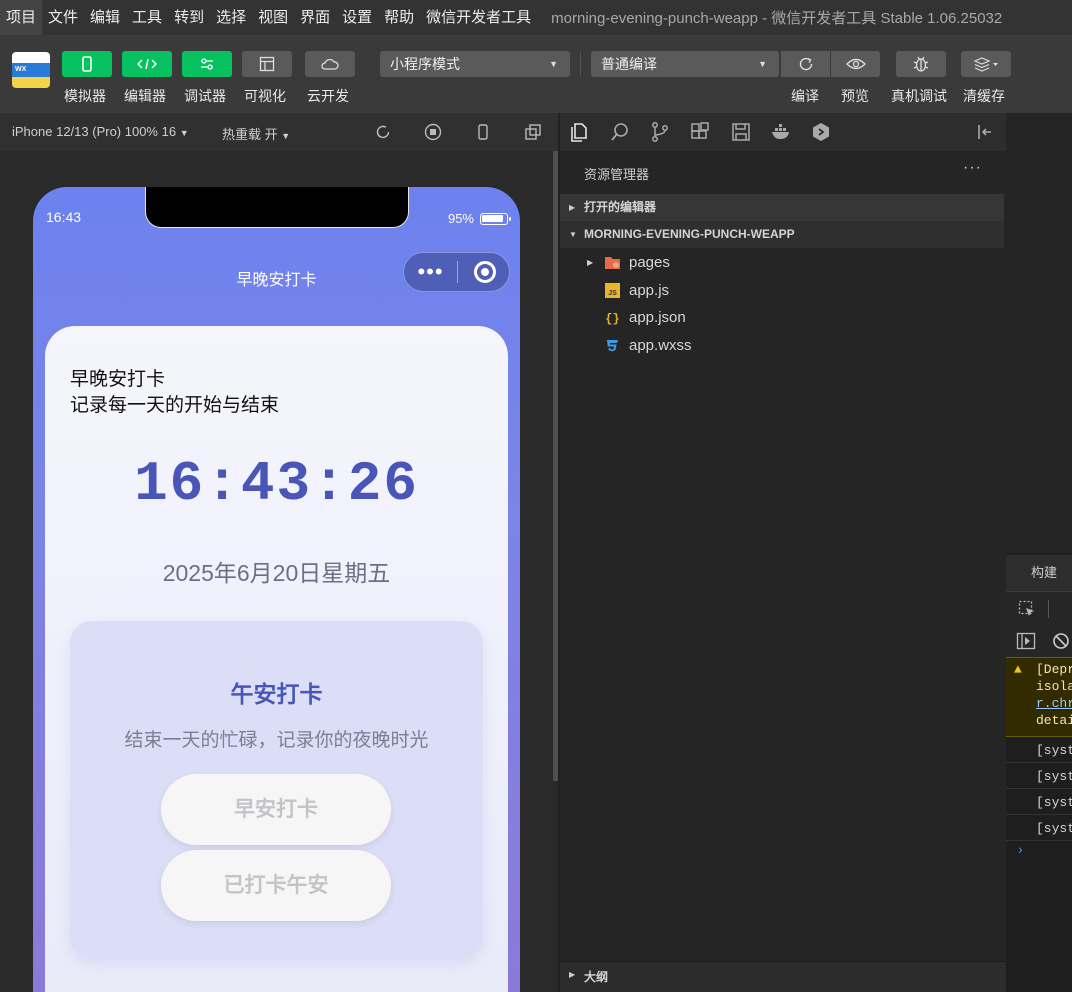 Image resolution: width=1072 pixels, height=992 pixels. What do you see at coordinates (805, 96) in the screenshot?
I see `compile-label: 编译` at bounding box center [805, 96].